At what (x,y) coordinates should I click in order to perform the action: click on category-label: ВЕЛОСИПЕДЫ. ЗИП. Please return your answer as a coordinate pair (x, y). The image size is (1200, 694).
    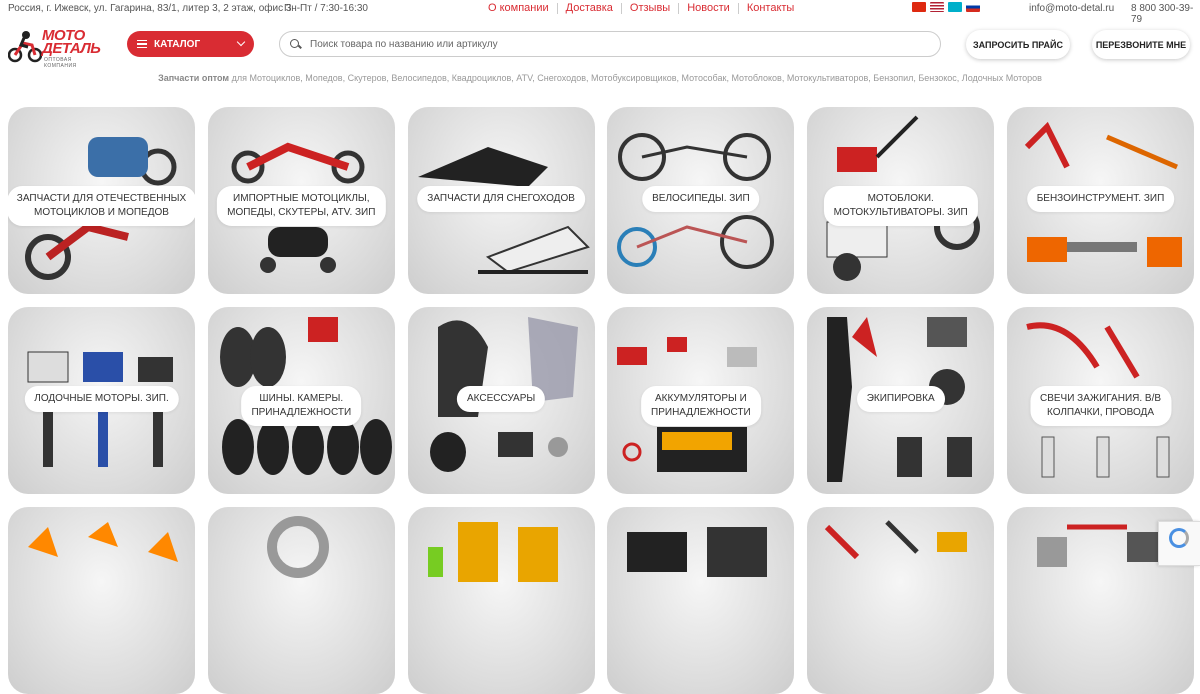
    Looking at the image, I should click on (701, 199).